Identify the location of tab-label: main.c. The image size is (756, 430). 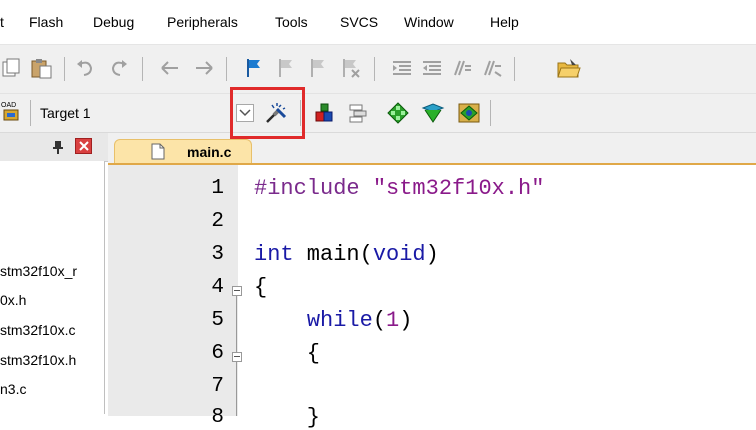
(209, 152).